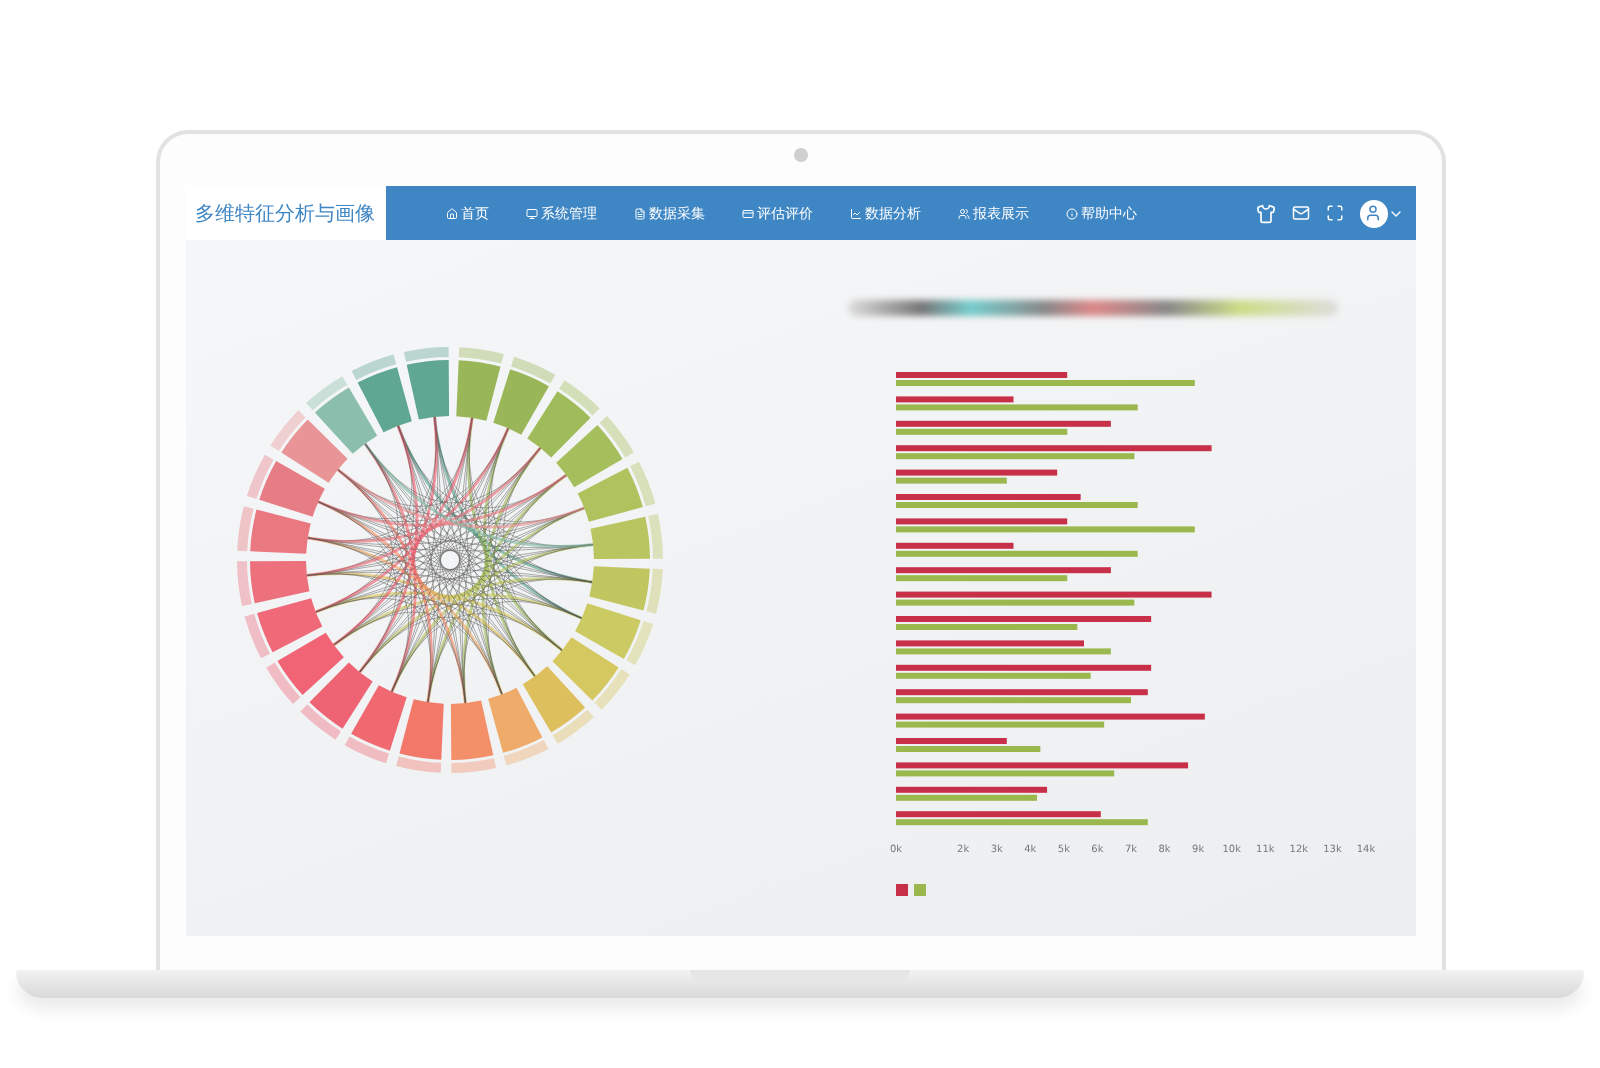 This screenshot has width=1600, height=1068. I want to click on camera-icon, so click(800, 155).